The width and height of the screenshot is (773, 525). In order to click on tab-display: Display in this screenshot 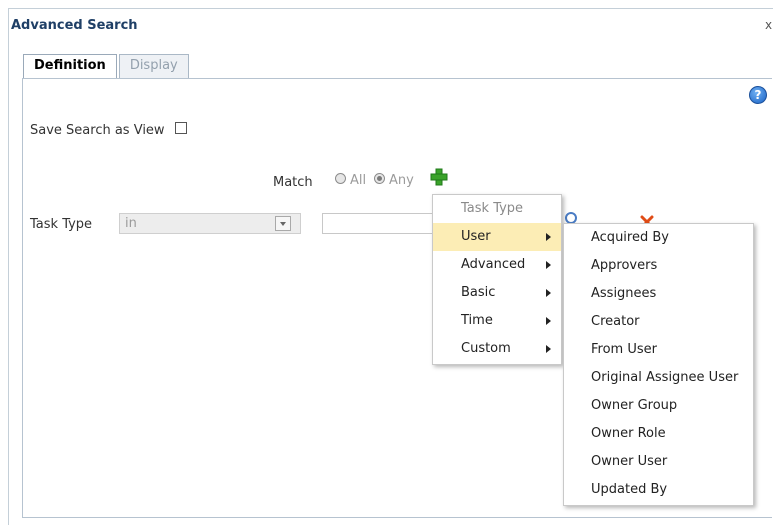, I will do `click(153, 66)`.